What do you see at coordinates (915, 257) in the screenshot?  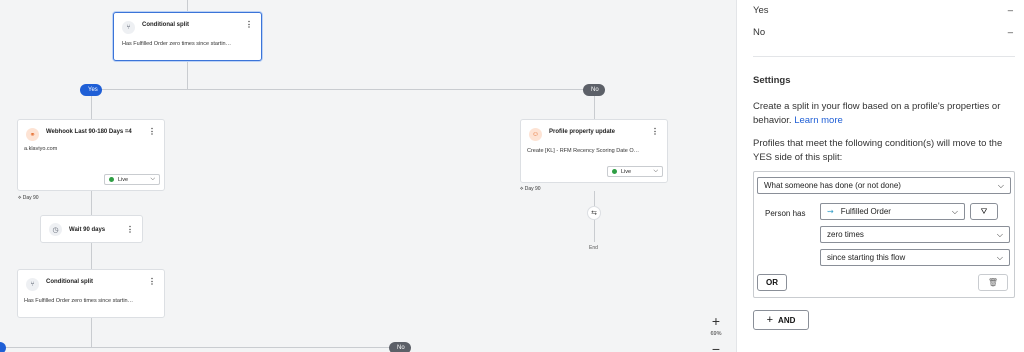 I see `timeframe-select: since starting this flow ⌵` at bounding box center [915, 257].